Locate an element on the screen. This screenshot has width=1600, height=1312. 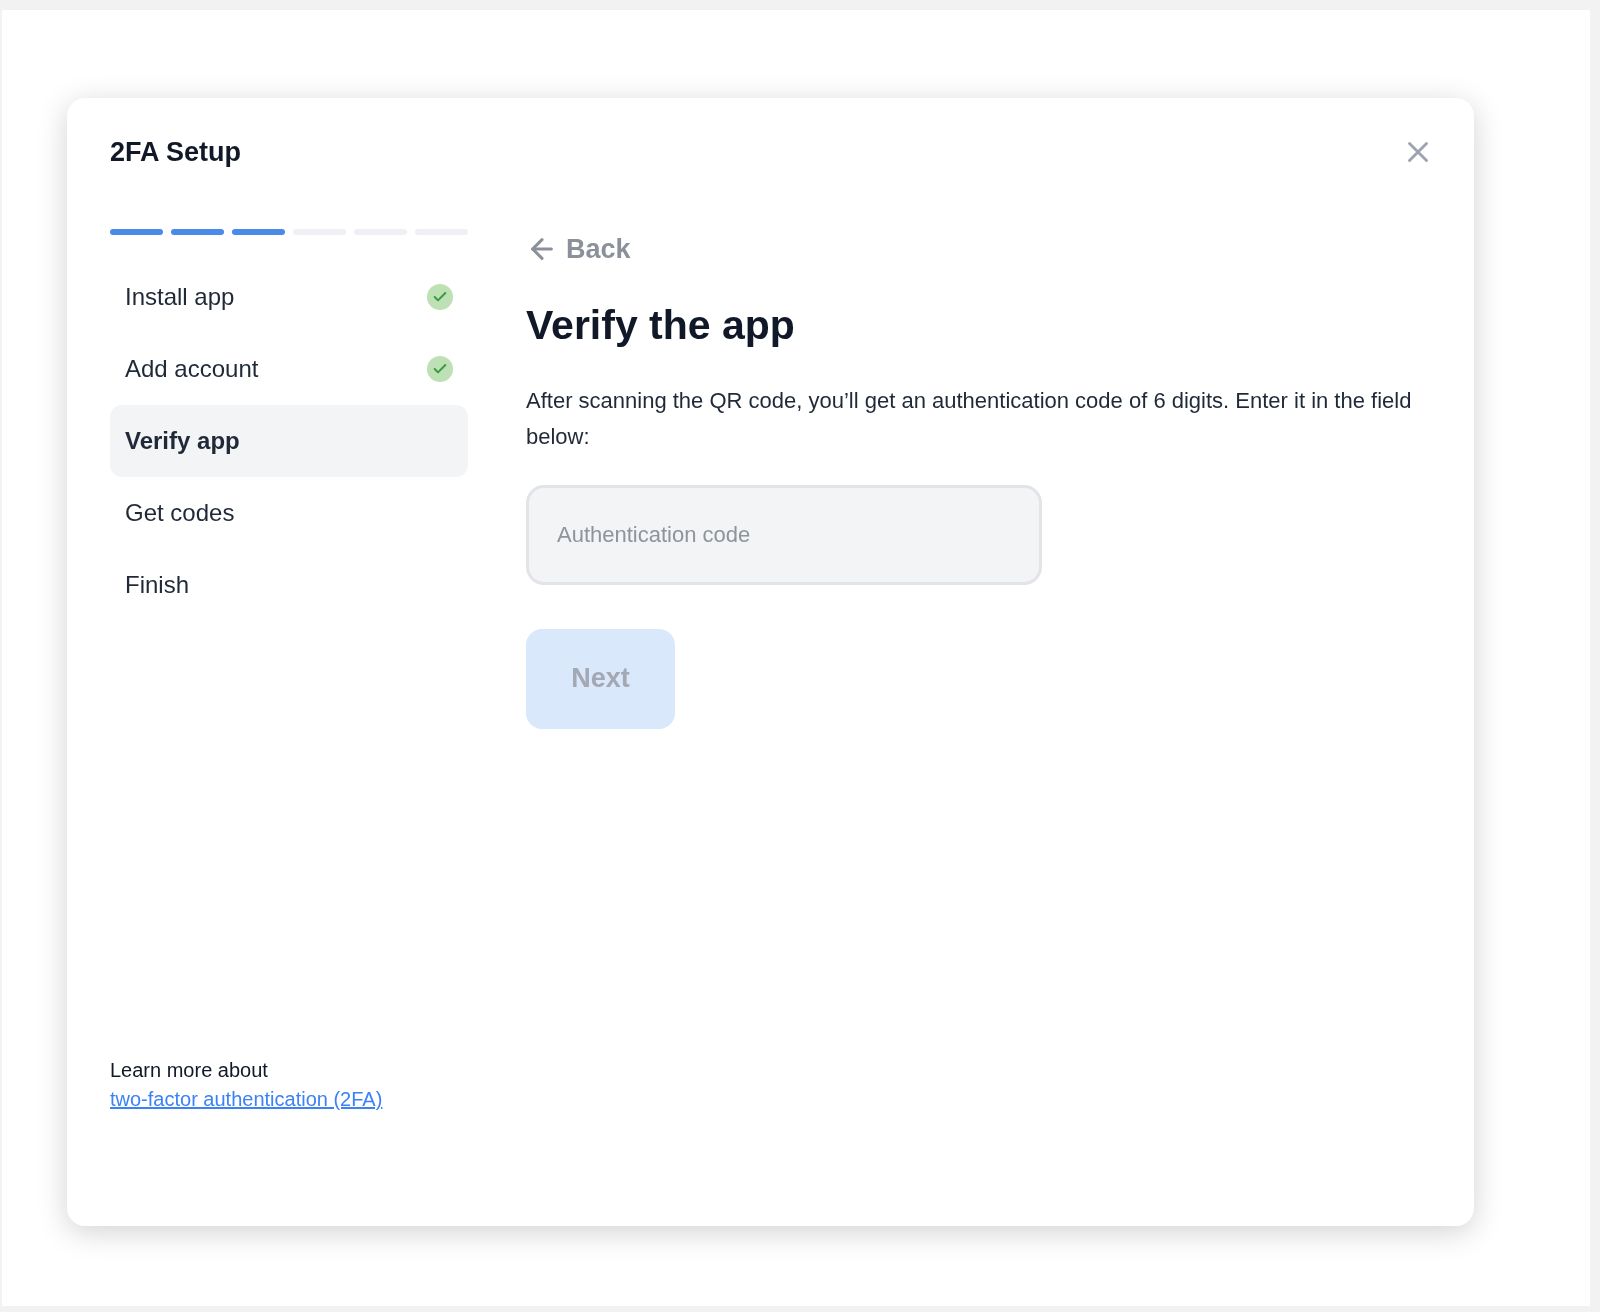
footer-text: Learn more about two-factor authentication (2FA) is located at coordinates (247, 1085).